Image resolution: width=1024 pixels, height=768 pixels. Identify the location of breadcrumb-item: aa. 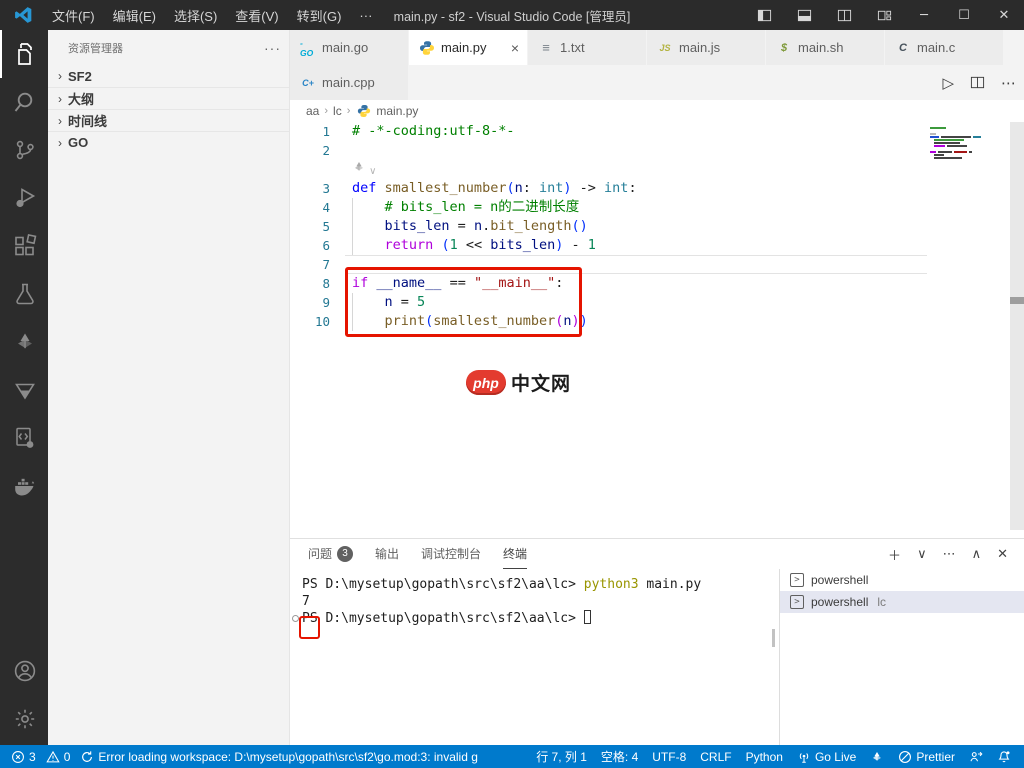
(312, 111).